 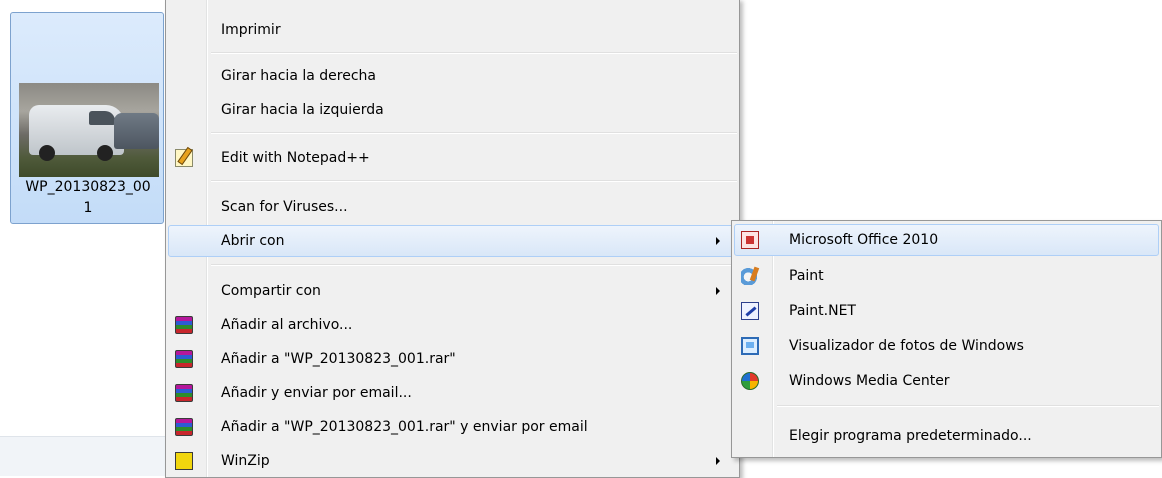 What do you see at coordinates (298, 76) in the screenshot?
I see `menu-item-label: Girar hacia la derecha` at bounding box center [298, 76].